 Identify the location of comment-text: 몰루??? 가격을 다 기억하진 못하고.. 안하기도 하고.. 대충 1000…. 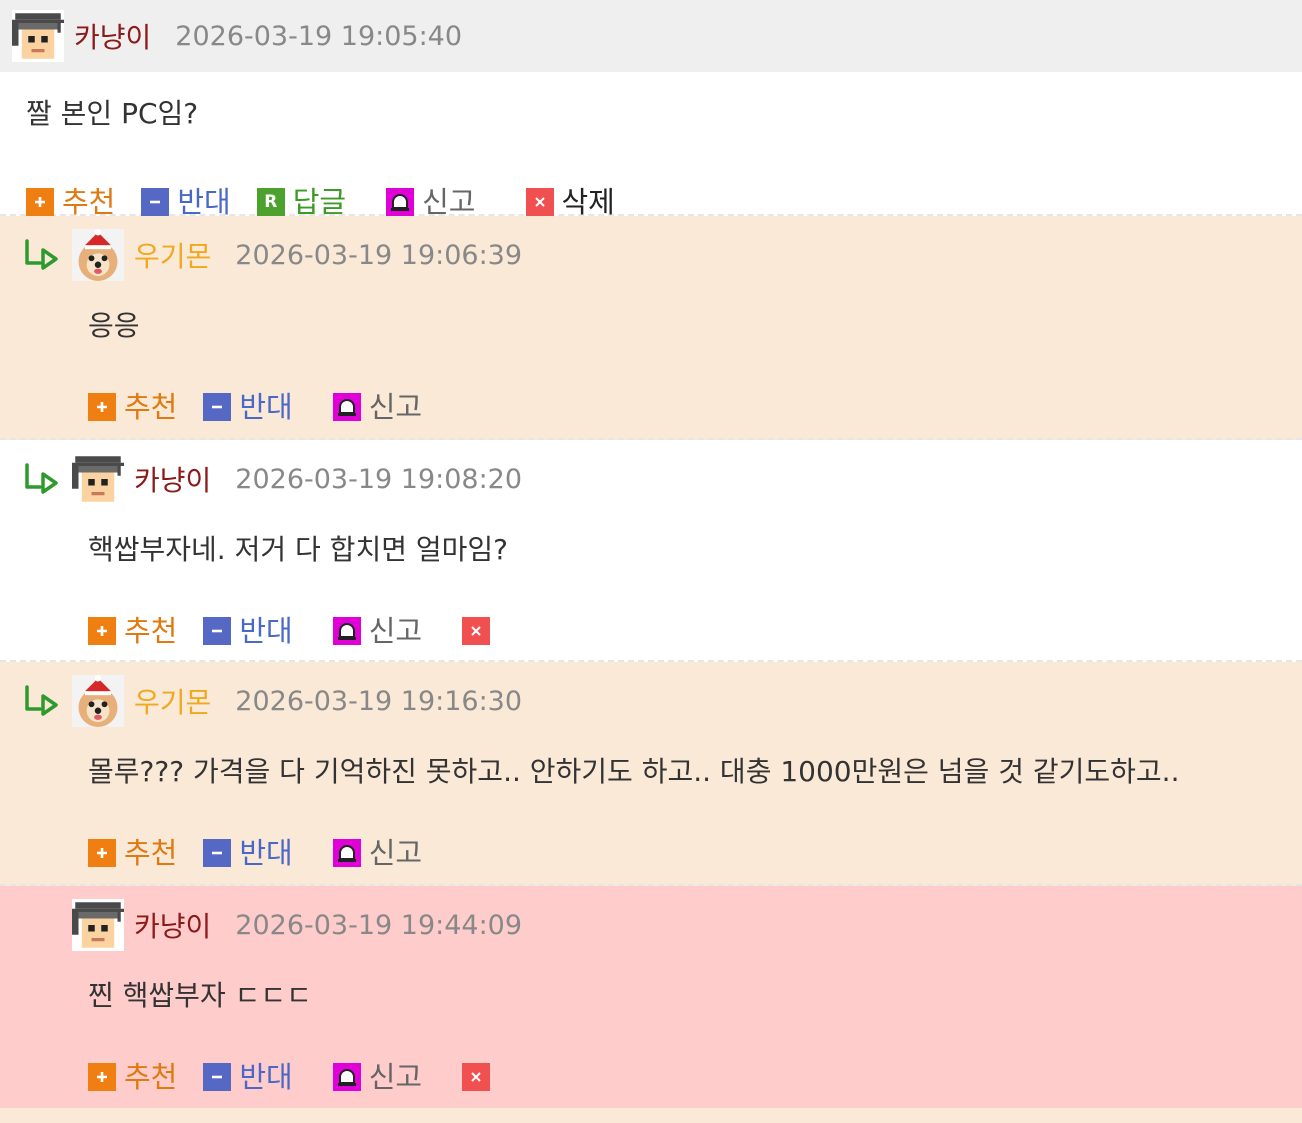
(634, 771).